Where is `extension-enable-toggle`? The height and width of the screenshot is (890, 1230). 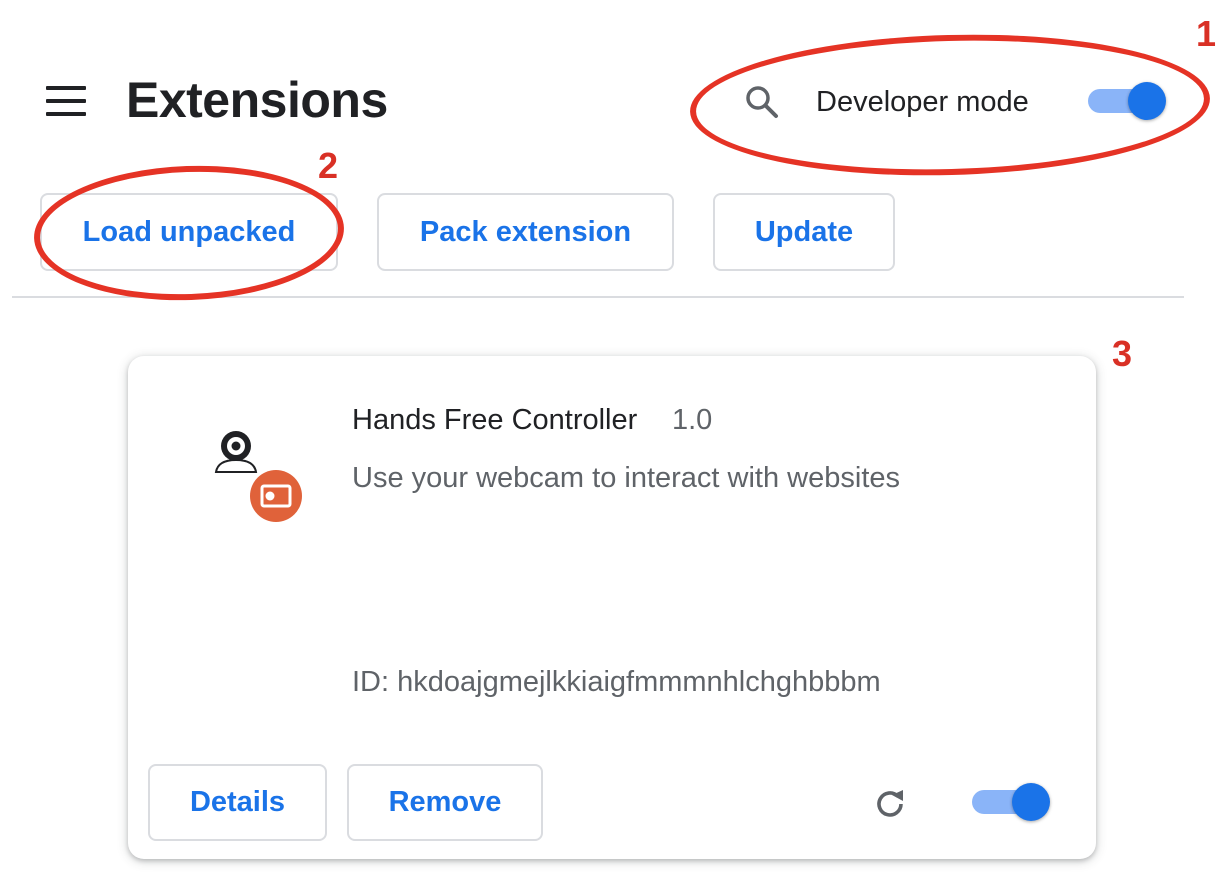 extension-enable-toggle is located at coordinates (1012, 802).